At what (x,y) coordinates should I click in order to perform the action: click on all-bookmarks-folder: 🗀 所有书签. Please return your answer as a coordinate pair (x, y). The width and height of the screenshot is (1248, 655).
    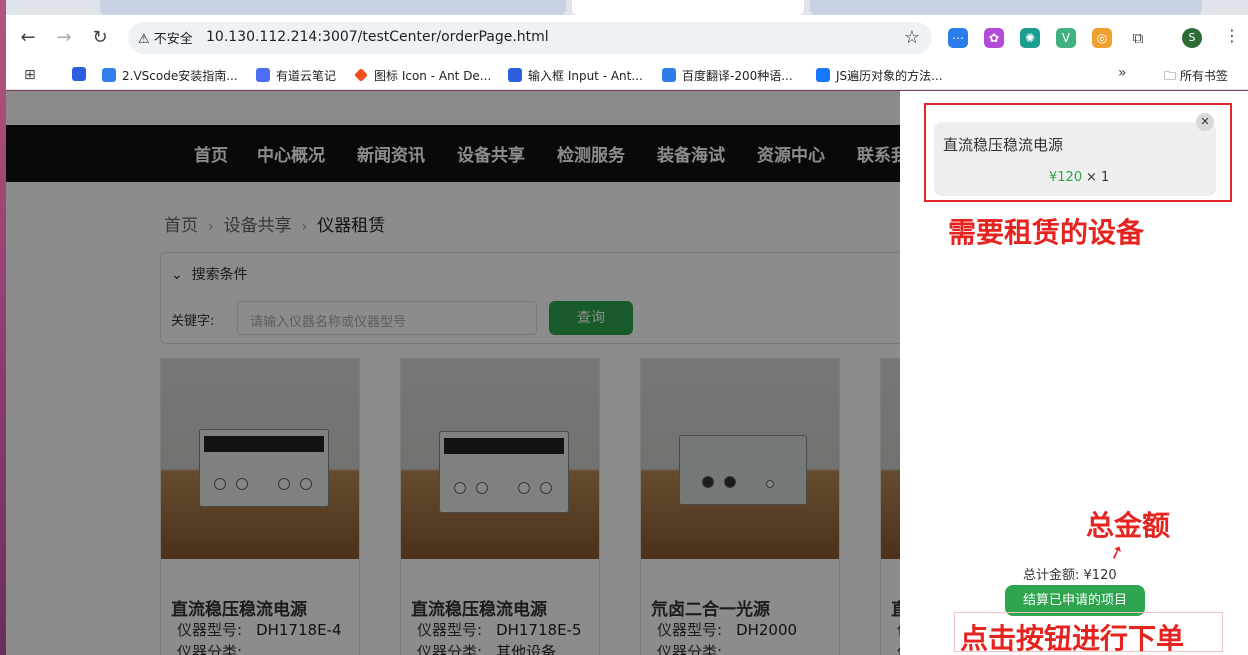
    Looking at the image, I should click on (1196, 77).